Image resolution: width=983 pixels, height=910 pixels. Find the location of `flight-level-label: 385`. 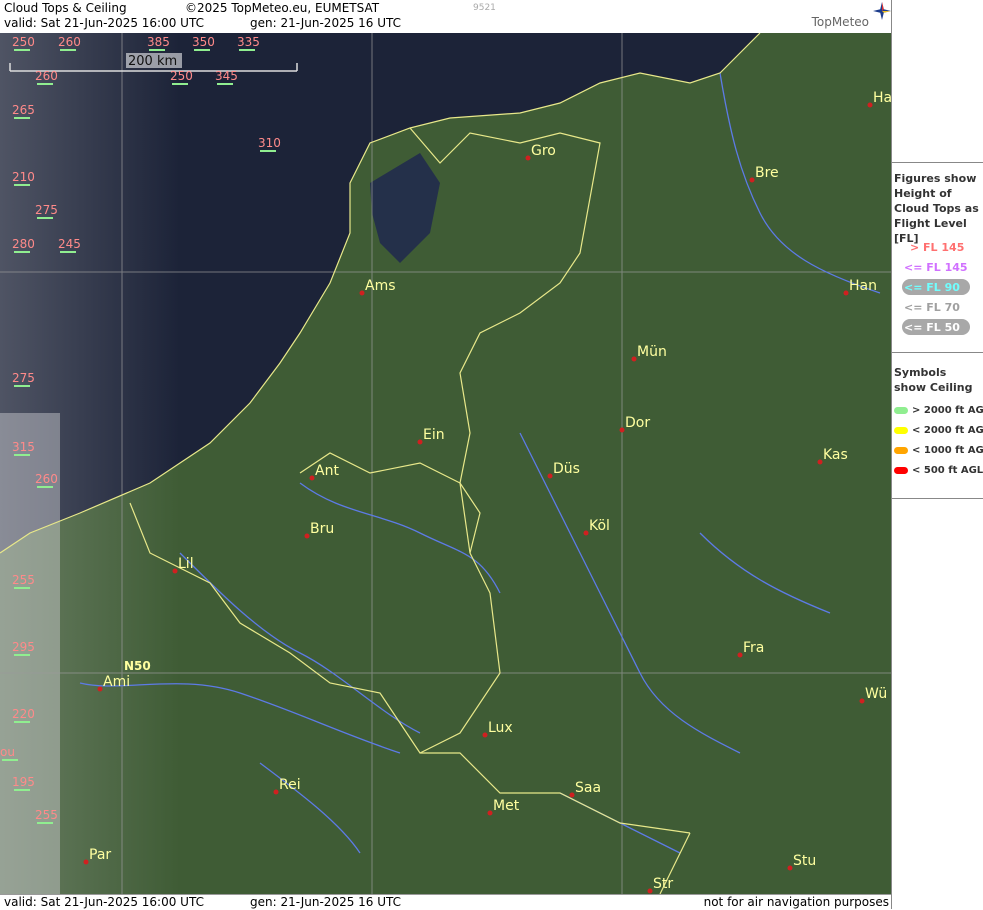

flight-level-label: 385 is located at coordinates (158, 42).